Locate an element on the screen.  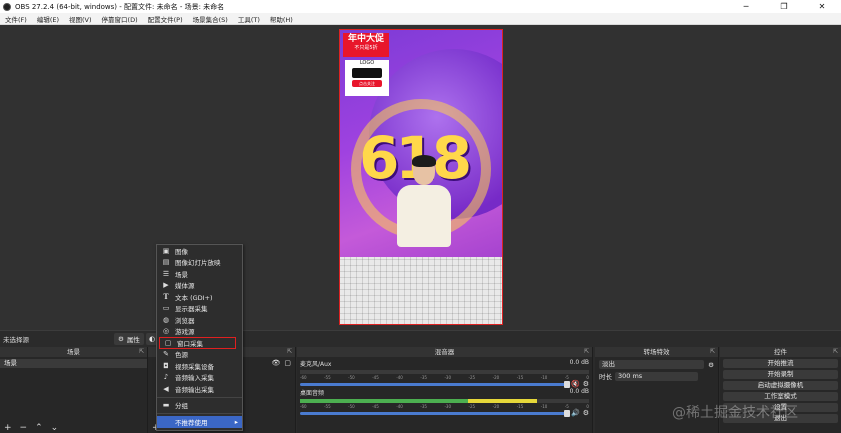
duration-row: 时长 300 ms is located at coordinates (656, 376).